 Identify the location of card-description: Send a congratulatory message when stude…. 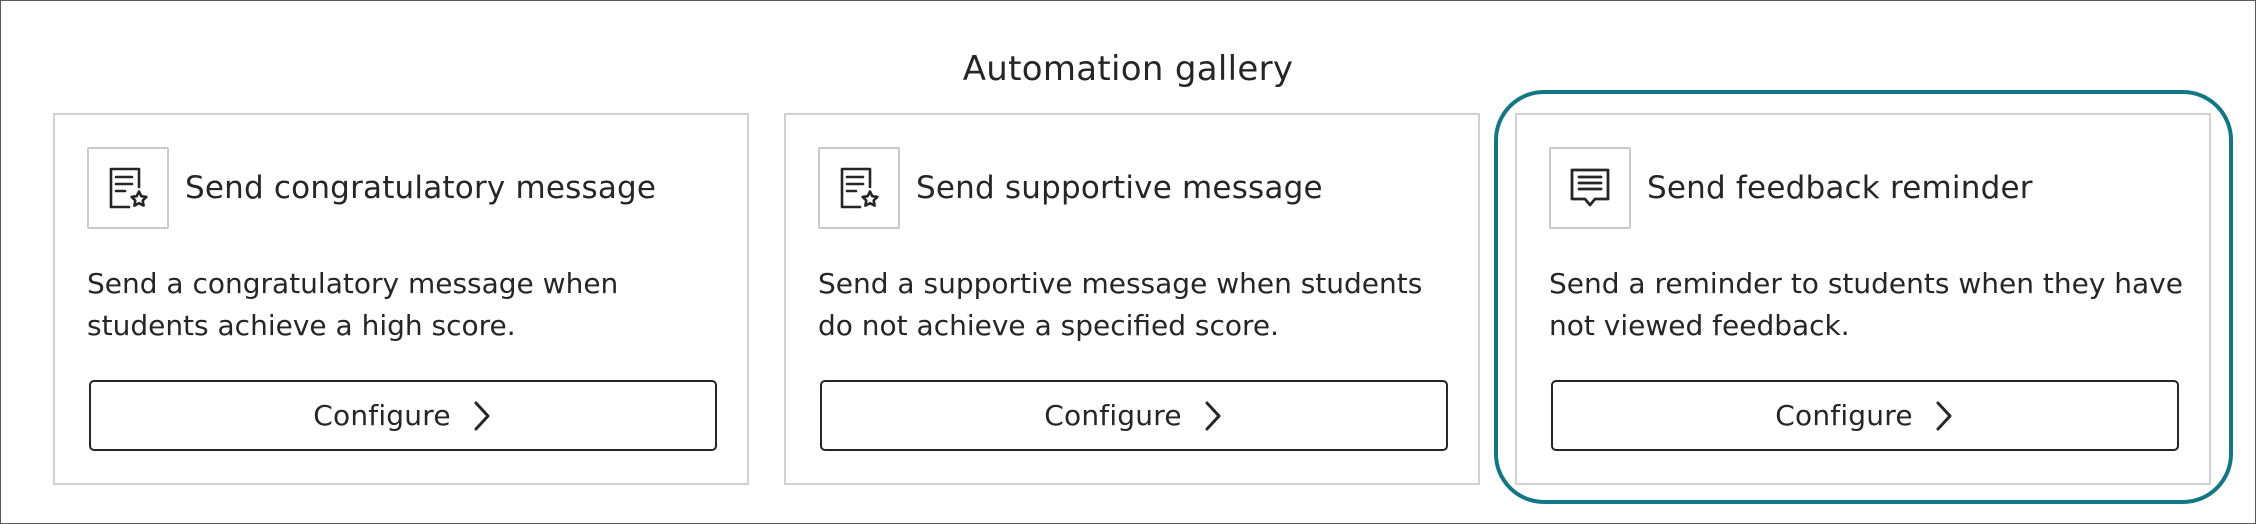
(353, 304).